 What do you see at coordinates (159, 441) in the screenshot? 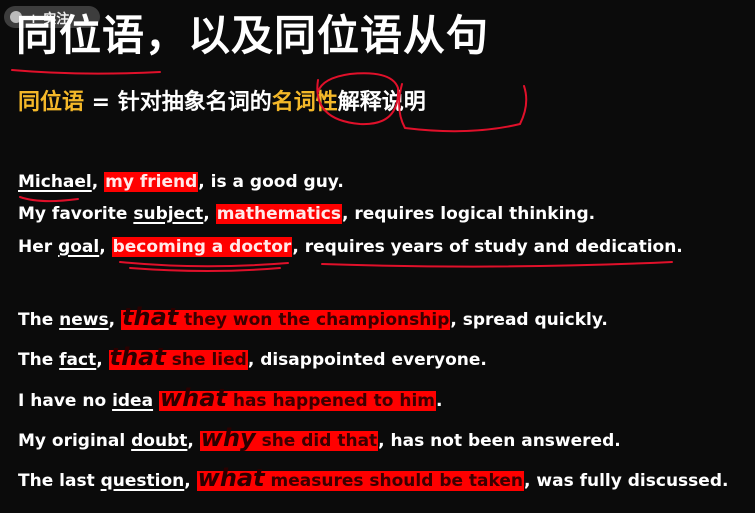
I see `head-noun: doubt` at bounding box center [159, 441].